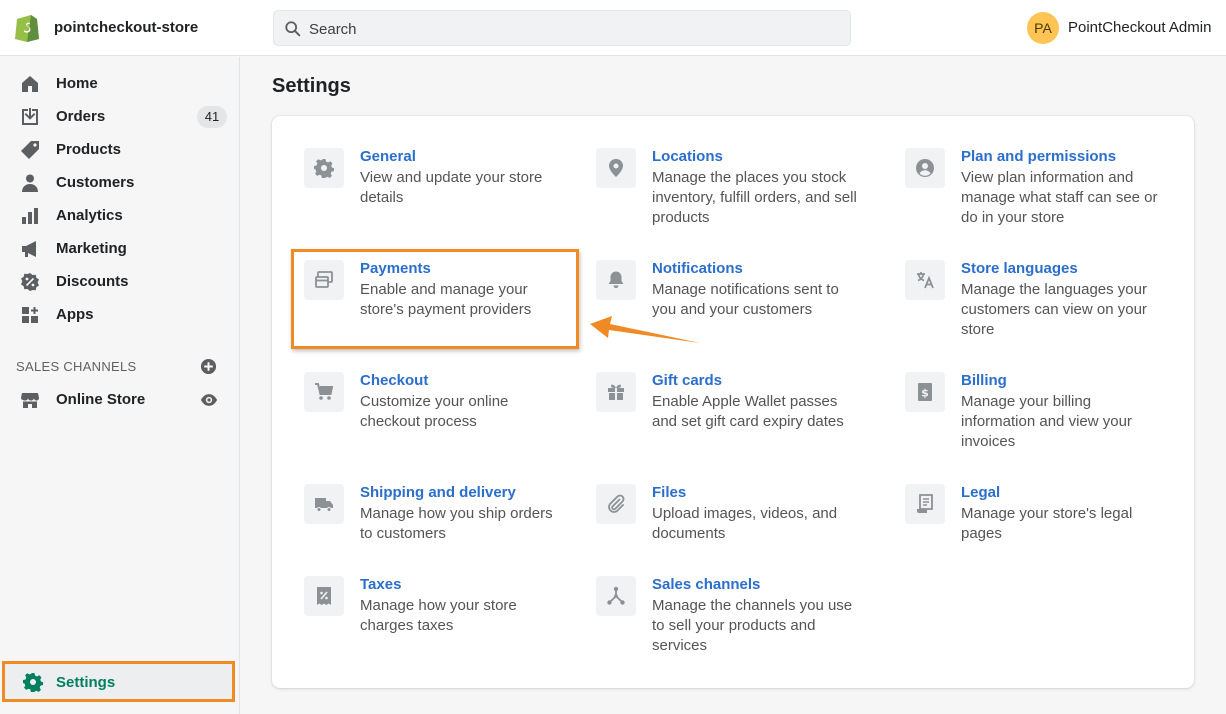 This screenshot has width=1226, height=714. What do you see at coordinates (119, 83) in the screenshot?
I see `sidebar-item-home: Home` at bounding box center [119, 83].